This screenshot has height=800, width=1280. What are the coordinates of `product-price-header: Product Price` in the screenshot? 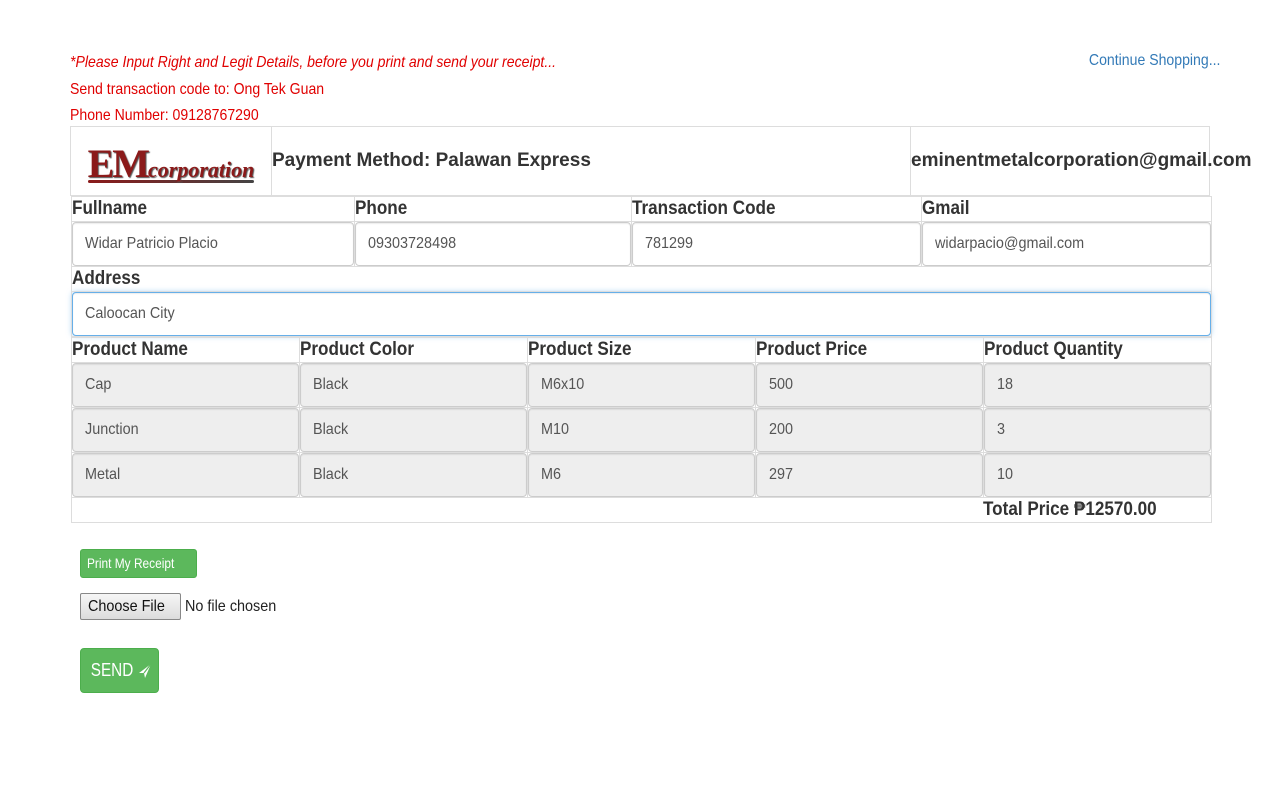 It's located at (811, 349).